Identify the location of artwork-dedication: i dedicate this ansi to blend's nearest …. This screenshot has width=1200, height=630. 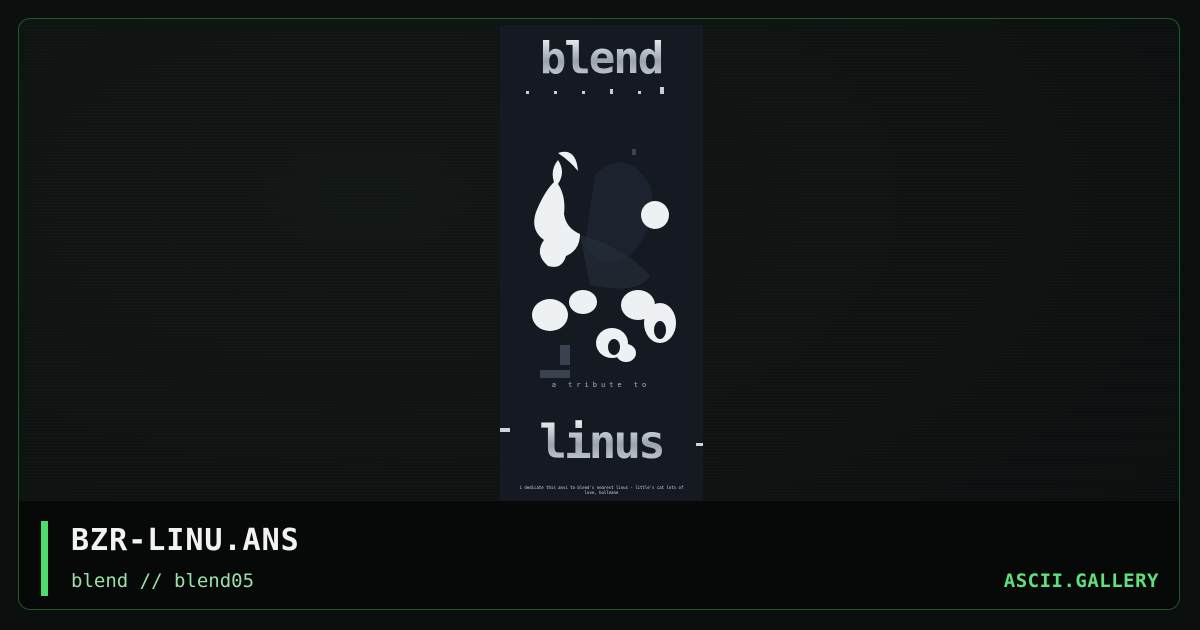
(601, 490).